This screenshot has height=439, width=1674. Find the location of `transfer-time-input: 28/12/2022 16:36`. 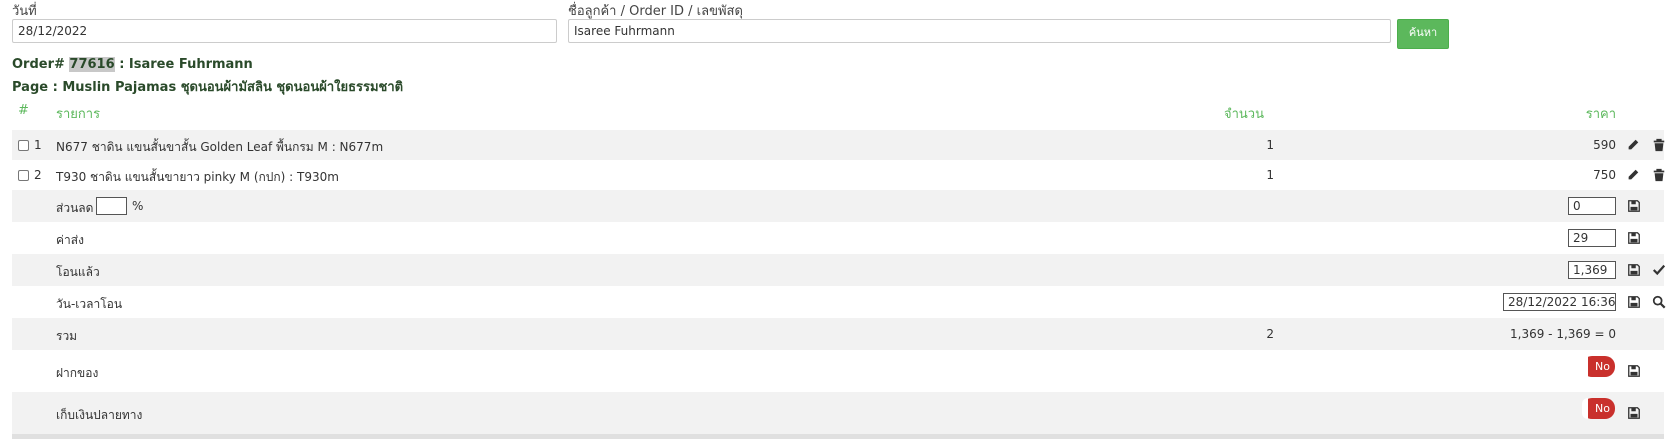

transfer-time-input: 28/12/2022 16:36 is located at coordinates (1559, 302).